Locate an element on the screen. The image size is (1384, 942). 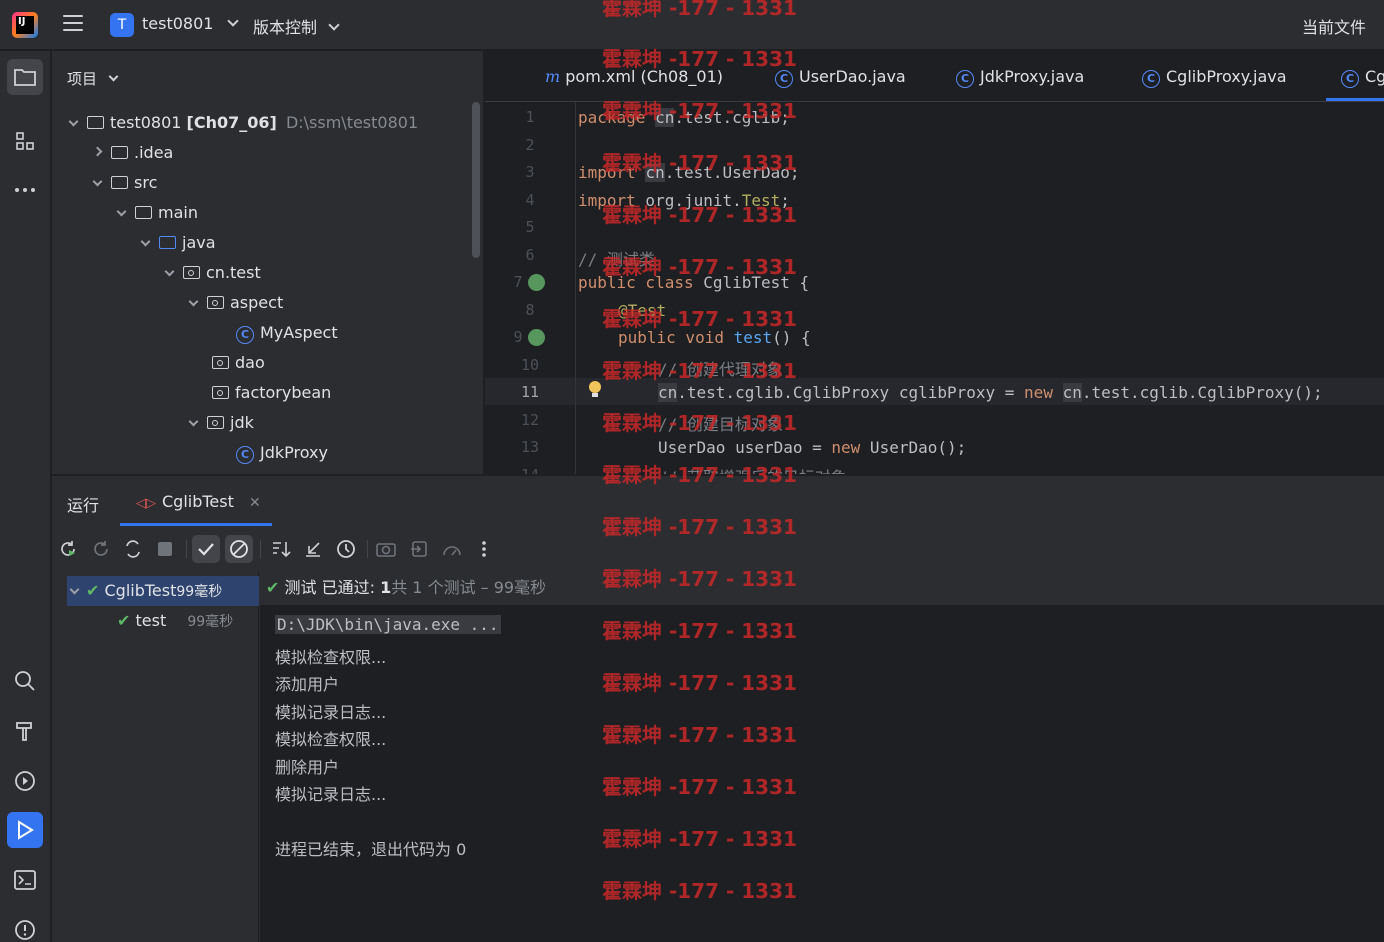
rerun-failed-icon is located at coordinates (101, 549).